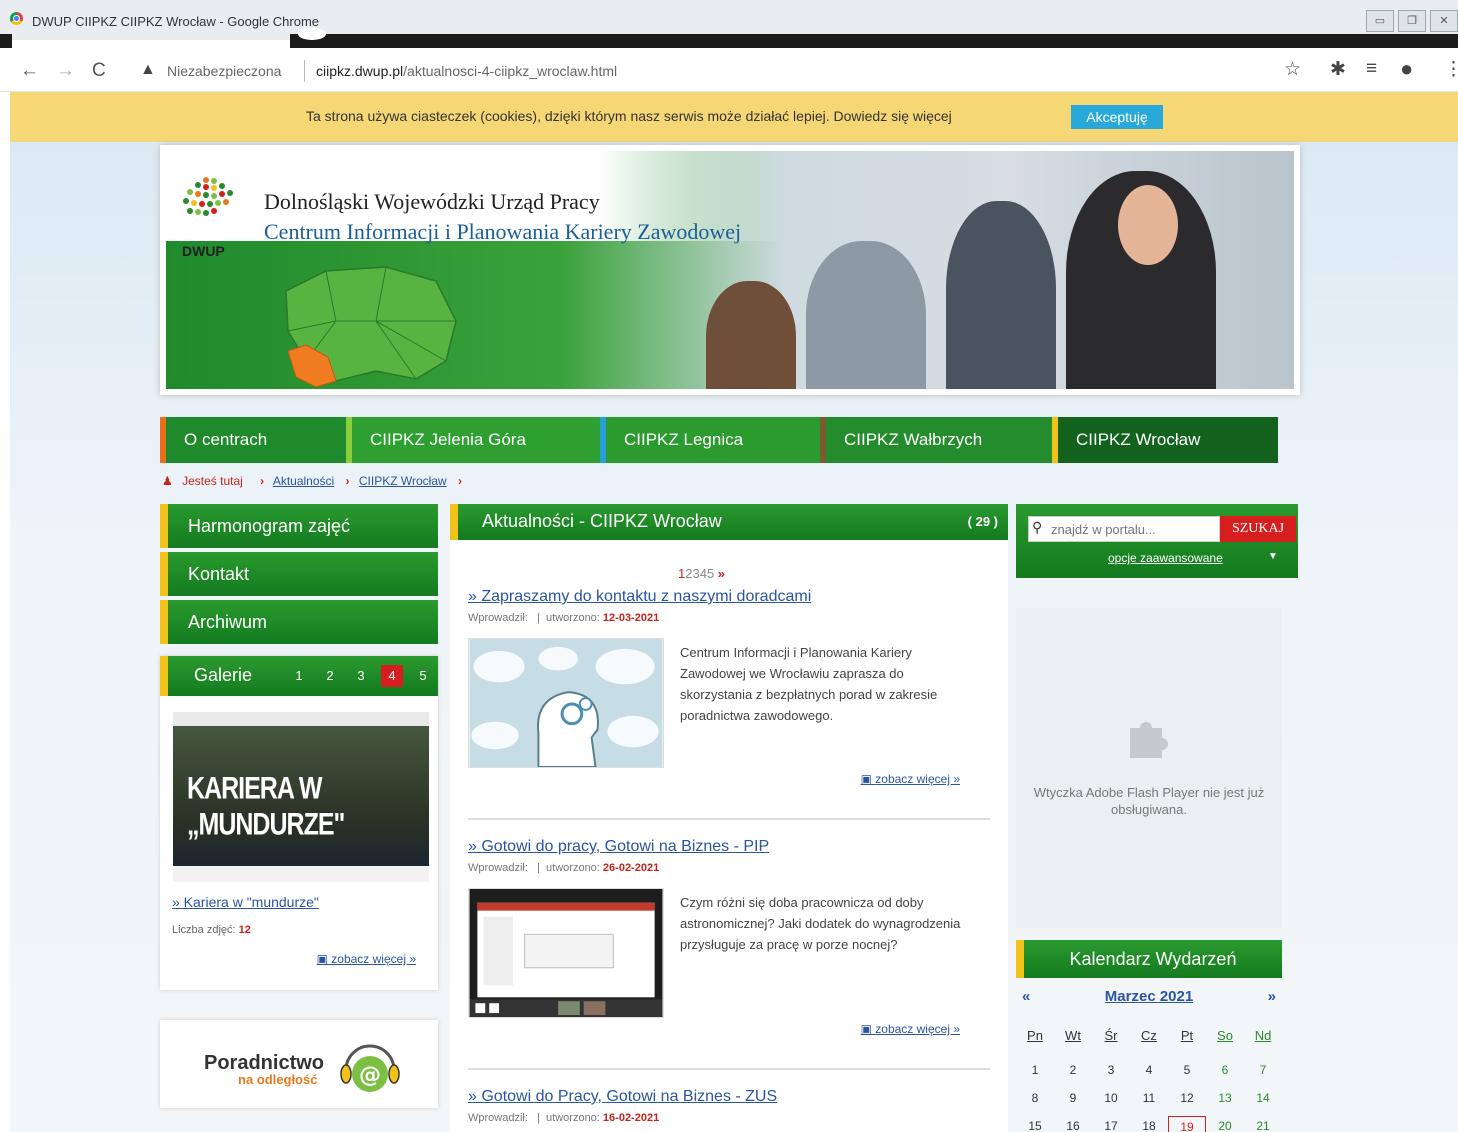 Image resolution: width=1458 pixels, height=1132 pixels. Describe the element at coordinates (1225, 1124) in the screenshot. I see `calendar-day: 20` at that location.